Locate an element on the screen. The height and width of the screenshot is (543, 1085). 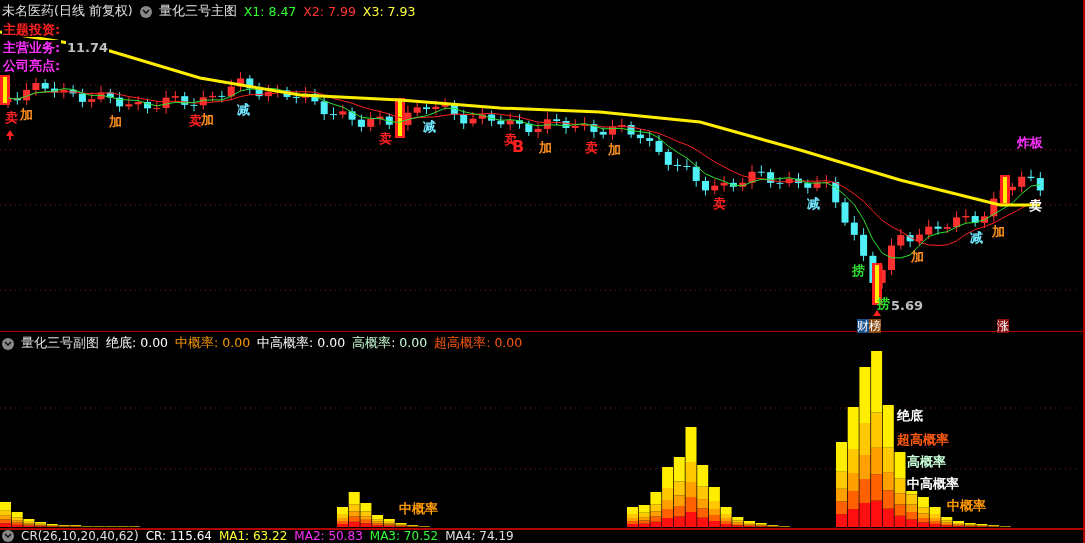
indicator-reading: 绝底: 0.00 is located at coordinates (137, 343).